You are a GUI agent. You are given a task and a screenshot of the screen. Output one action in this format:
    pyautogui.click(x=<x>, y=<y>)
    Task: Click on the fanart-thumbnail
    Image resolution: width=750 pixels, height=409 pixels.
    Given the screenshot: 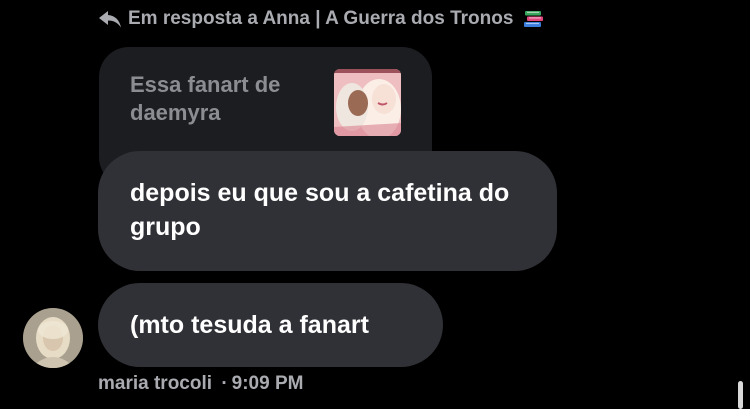 What is the action you would take?
    pyautogui.click(x=367, y=102)
    